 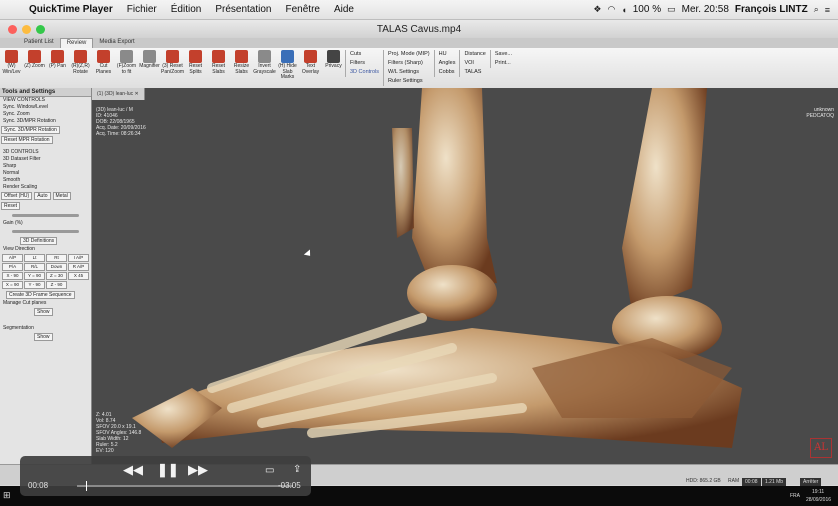 I want to click on direction-button: P/A, so click(x=12, y=267).